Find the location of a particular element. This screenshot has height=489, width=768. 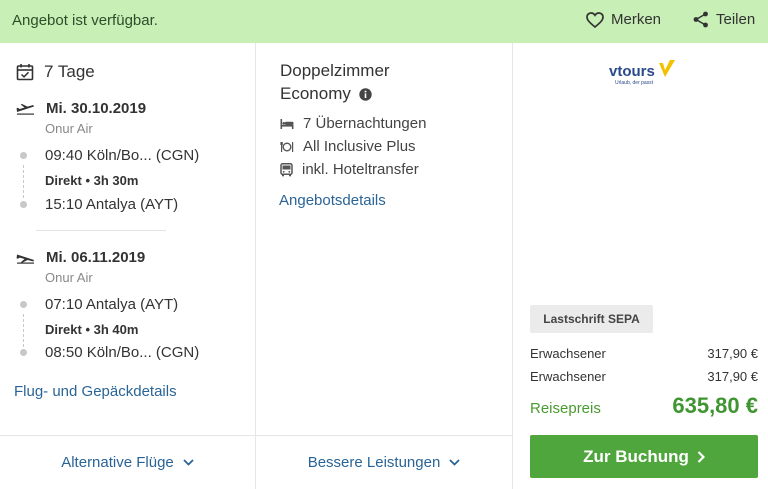

price-row-adult-2: Erwachsener 317,90 € is located at coordinates (644, 376).